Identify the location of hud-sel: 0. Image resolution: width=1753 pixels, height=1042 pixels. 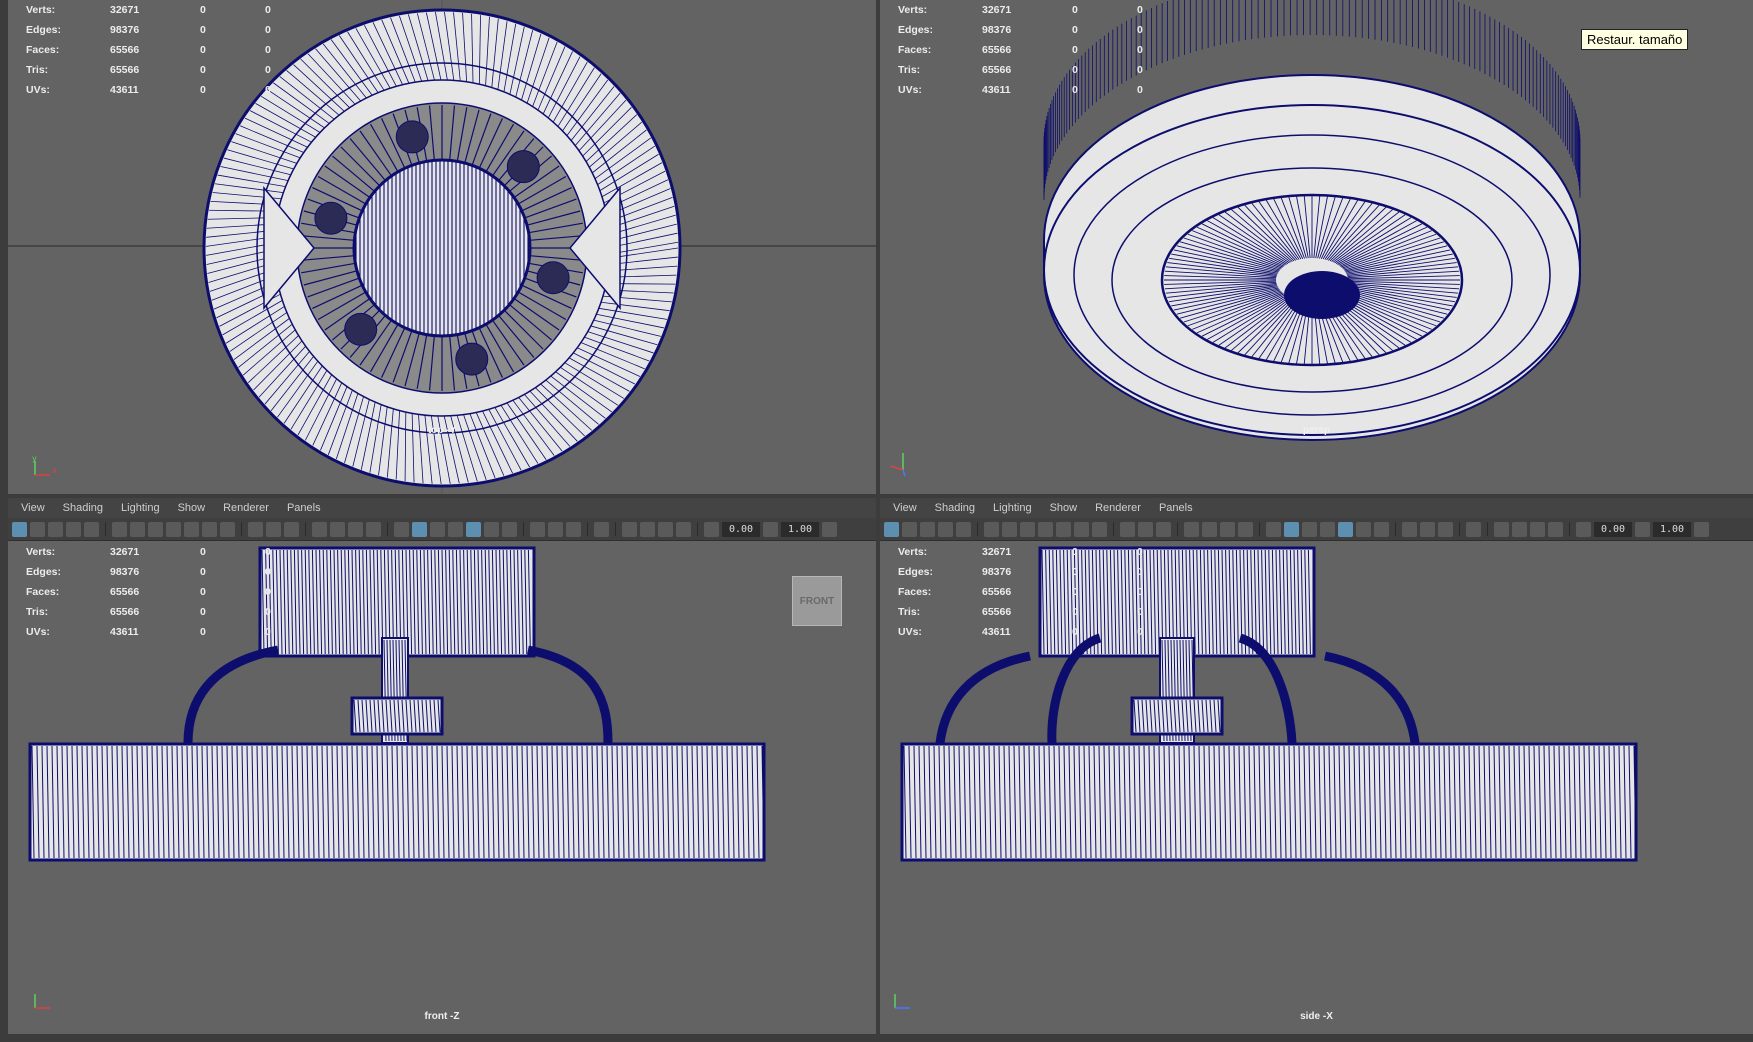
(203, 552).